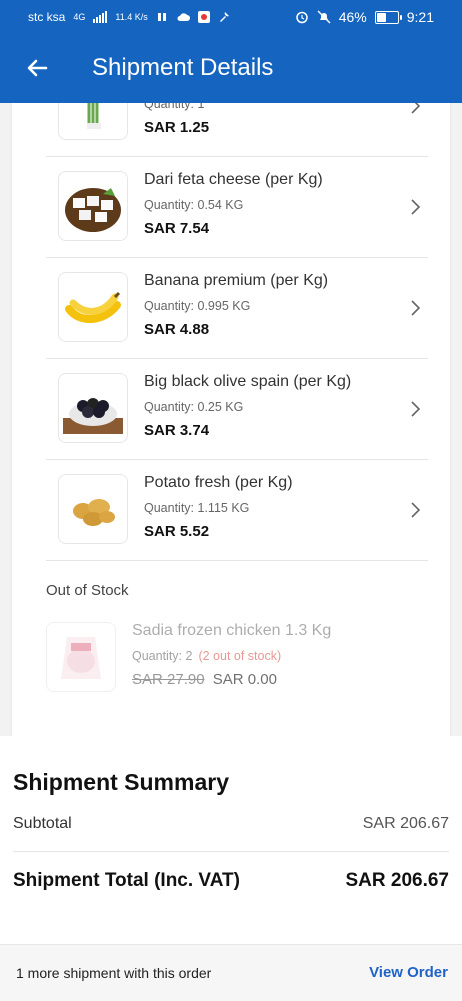  What do you see at coordinates (388, 17) in the screenshot?
I see `battery-icon` at bounding box center [388, 17].